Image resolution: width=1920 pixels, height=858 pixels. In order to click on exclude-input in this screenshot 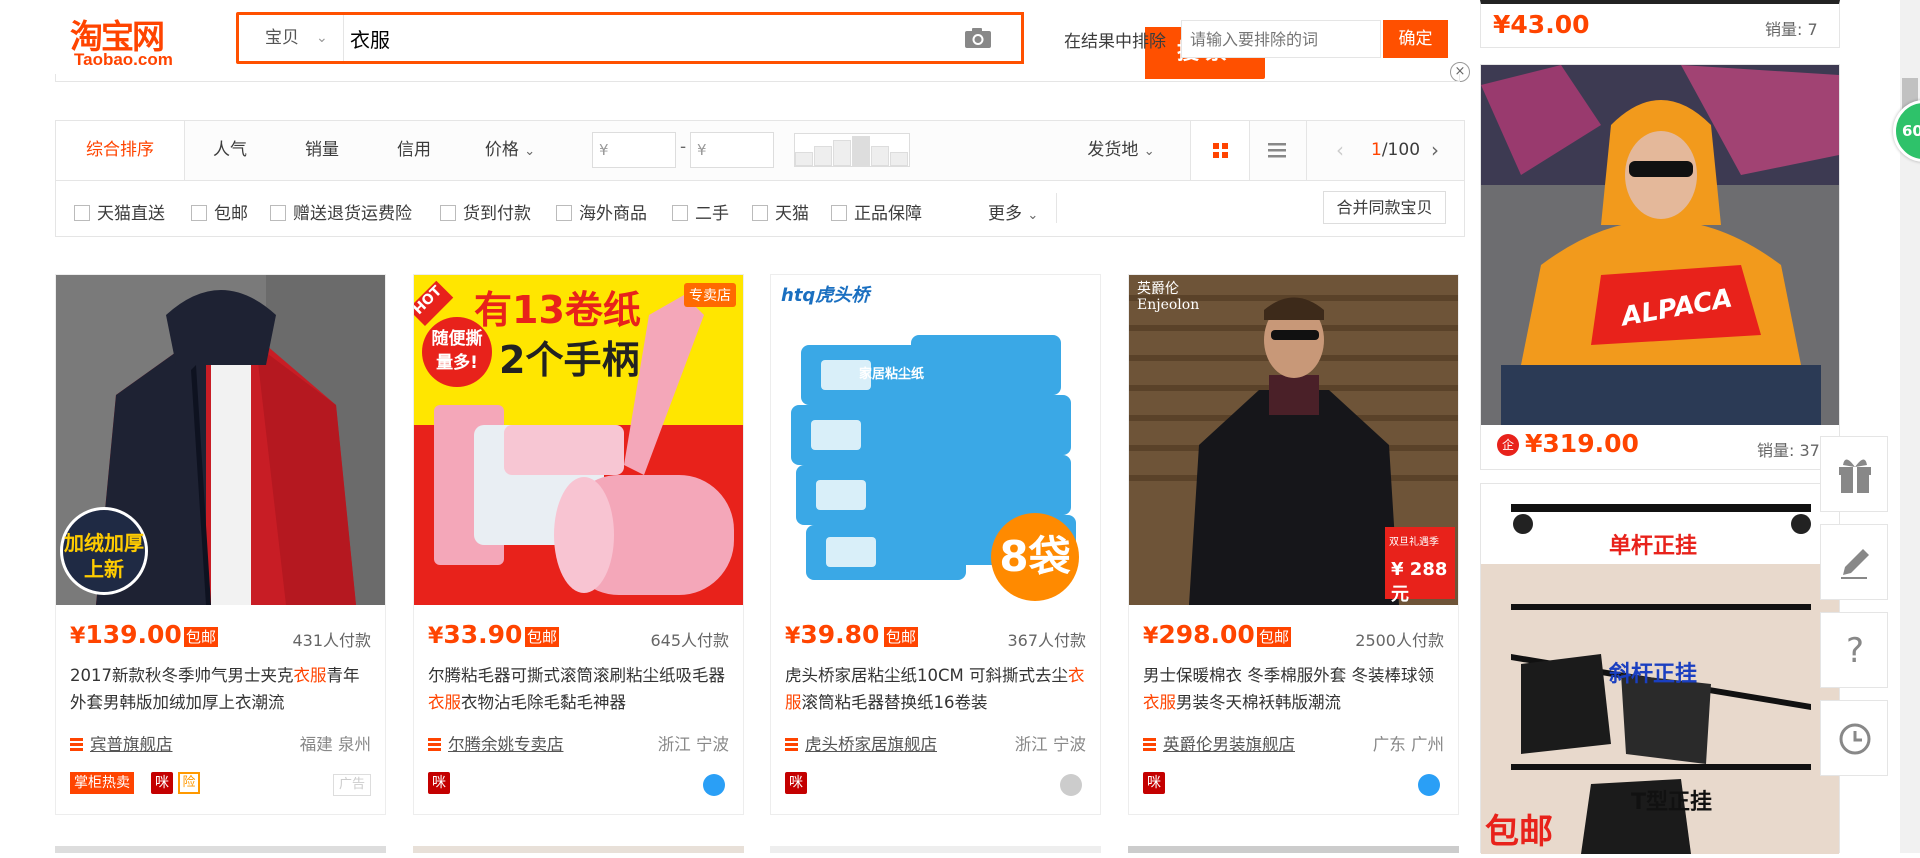, I will do `click(1281, 39)`.